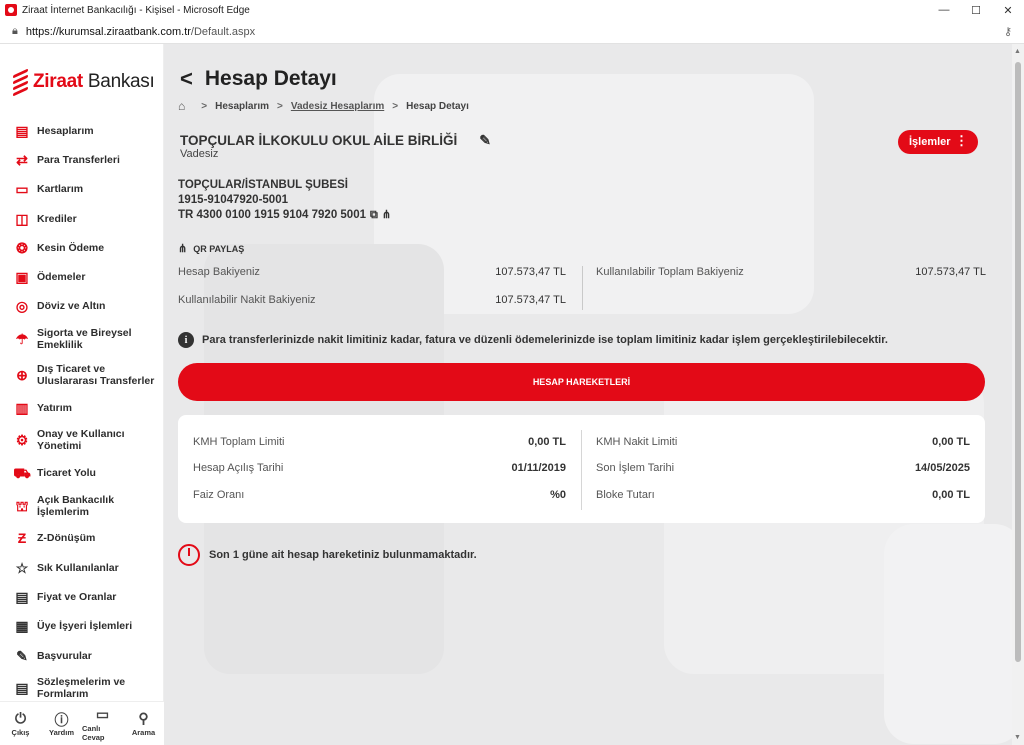 This screenshot has width=1024, height=745. Describe the element at coordinates (181, 106) in the screenshot. I see `home-icon: ⌂` at that location.